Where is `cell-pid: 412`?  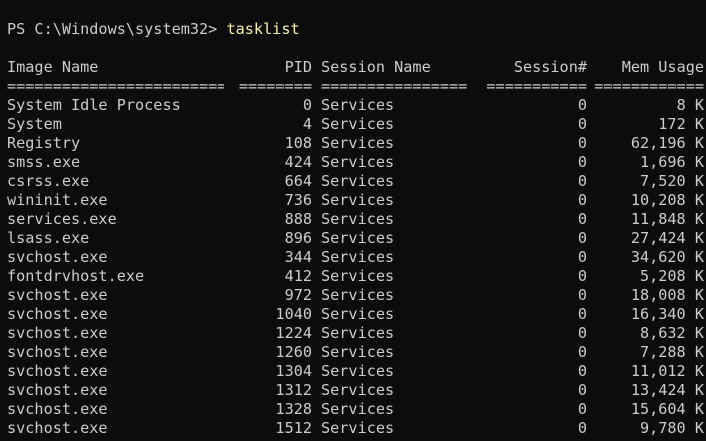
cell-pid: 412 is located at coordinates (298, 276).